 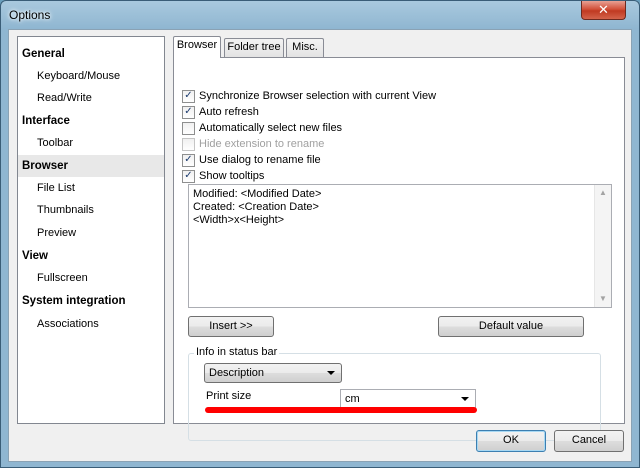 What do you see at coordinates (91, 324) in the screenshot?
I see `sidebar-item-associations: Associations` at bounding box center [91, 324].